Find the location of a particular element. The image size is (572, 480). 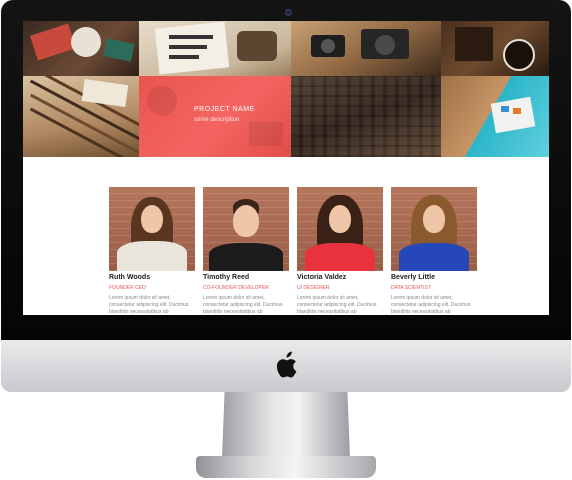

tile-typeset-photo is located at coordinates (366, 116).